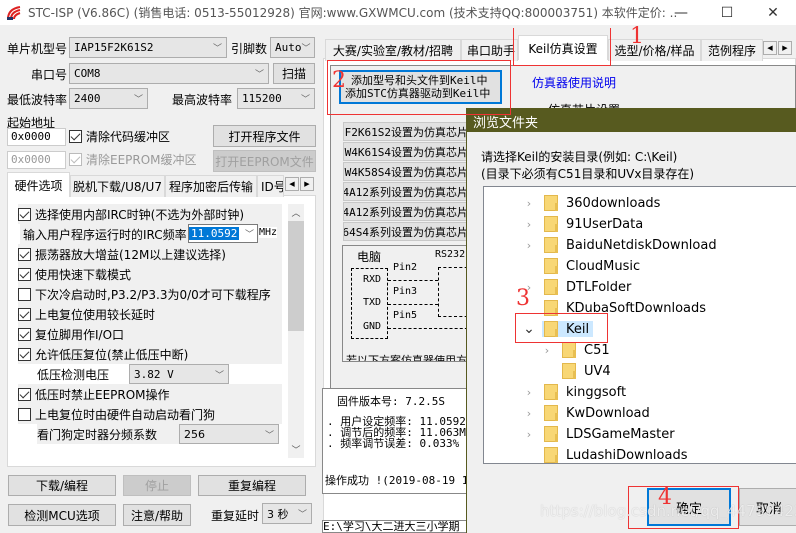 The image size is (796, 533). I want to click on scrollbar-thumb, so click(296, 276).